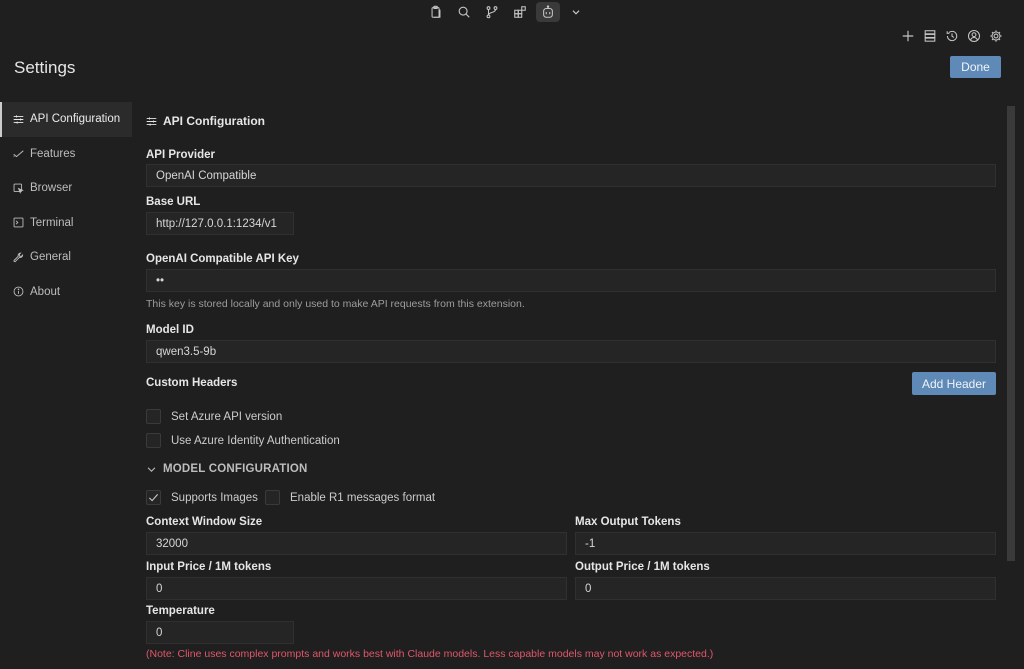 The image size is (1024, 669). I want to click on input-price-label: Input Price / 1M tokens, so click(209, 567).